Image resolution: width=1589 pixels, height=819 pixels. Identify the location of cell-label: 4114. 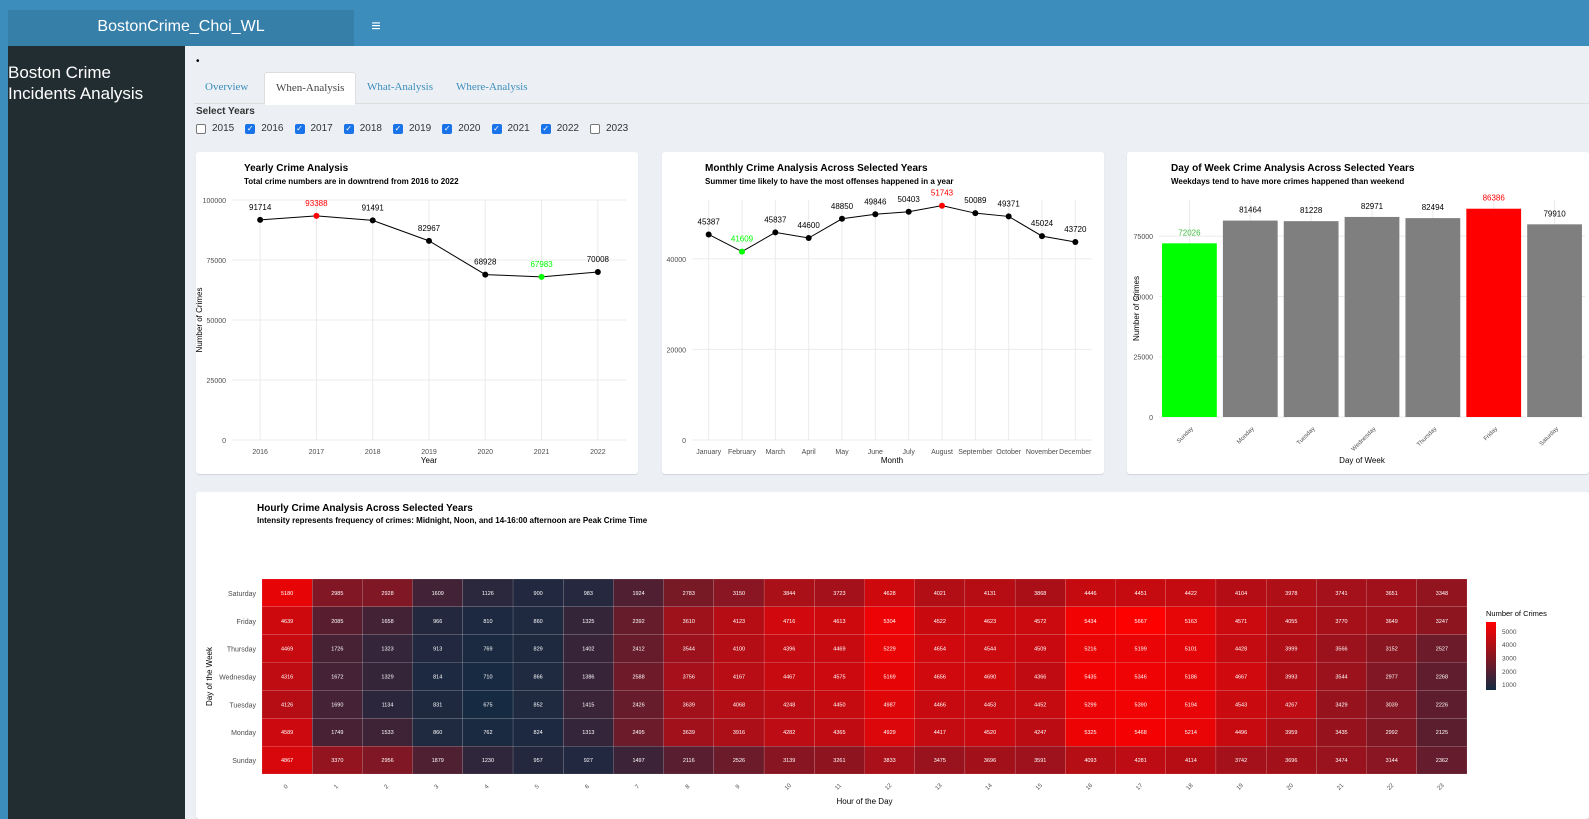
(1191, 761).